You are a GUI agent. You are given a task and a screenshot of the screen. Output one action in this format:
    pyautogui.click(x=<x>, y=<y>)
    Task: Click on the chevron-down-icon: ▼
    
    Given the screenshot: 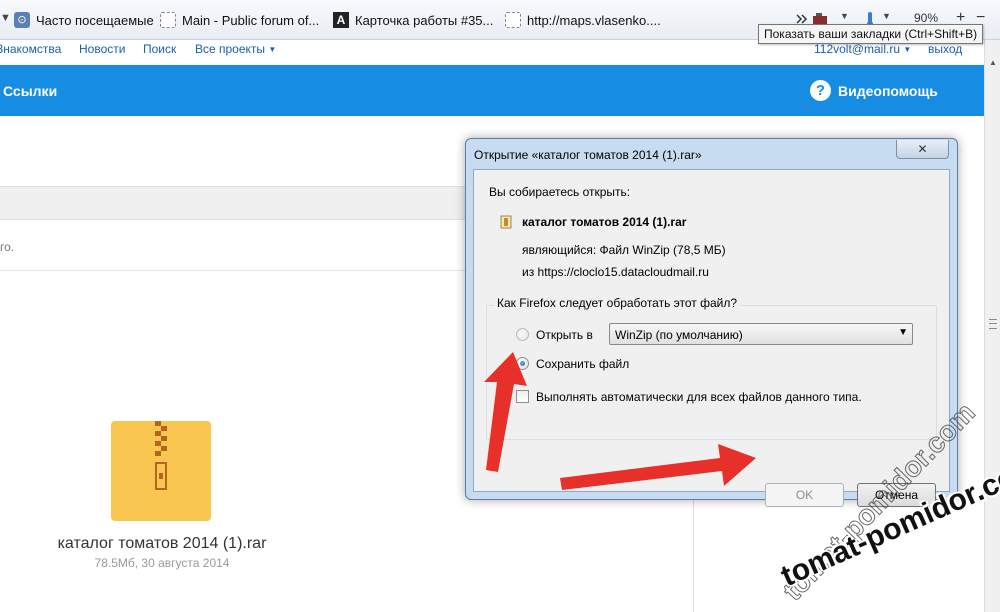 What is the action you would take?
    pyautogui.click(x=903, y=332)
    